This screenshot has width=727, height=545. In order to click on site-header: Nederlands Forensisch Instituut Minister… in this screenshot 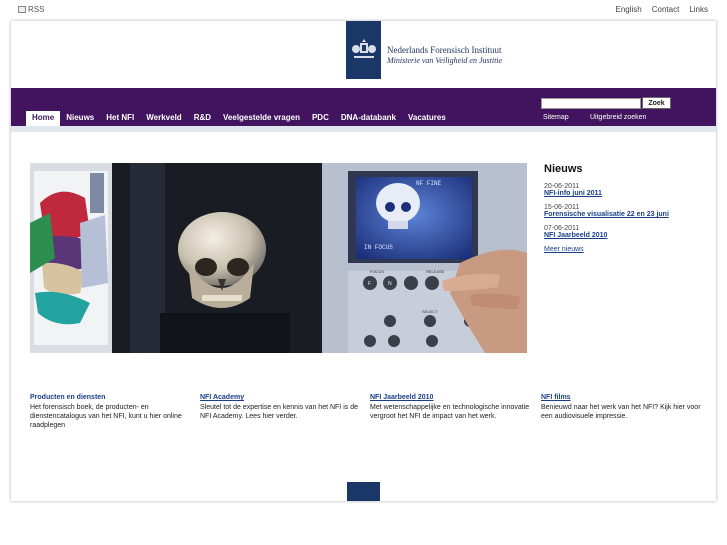, I will do `click(363, 54)`.